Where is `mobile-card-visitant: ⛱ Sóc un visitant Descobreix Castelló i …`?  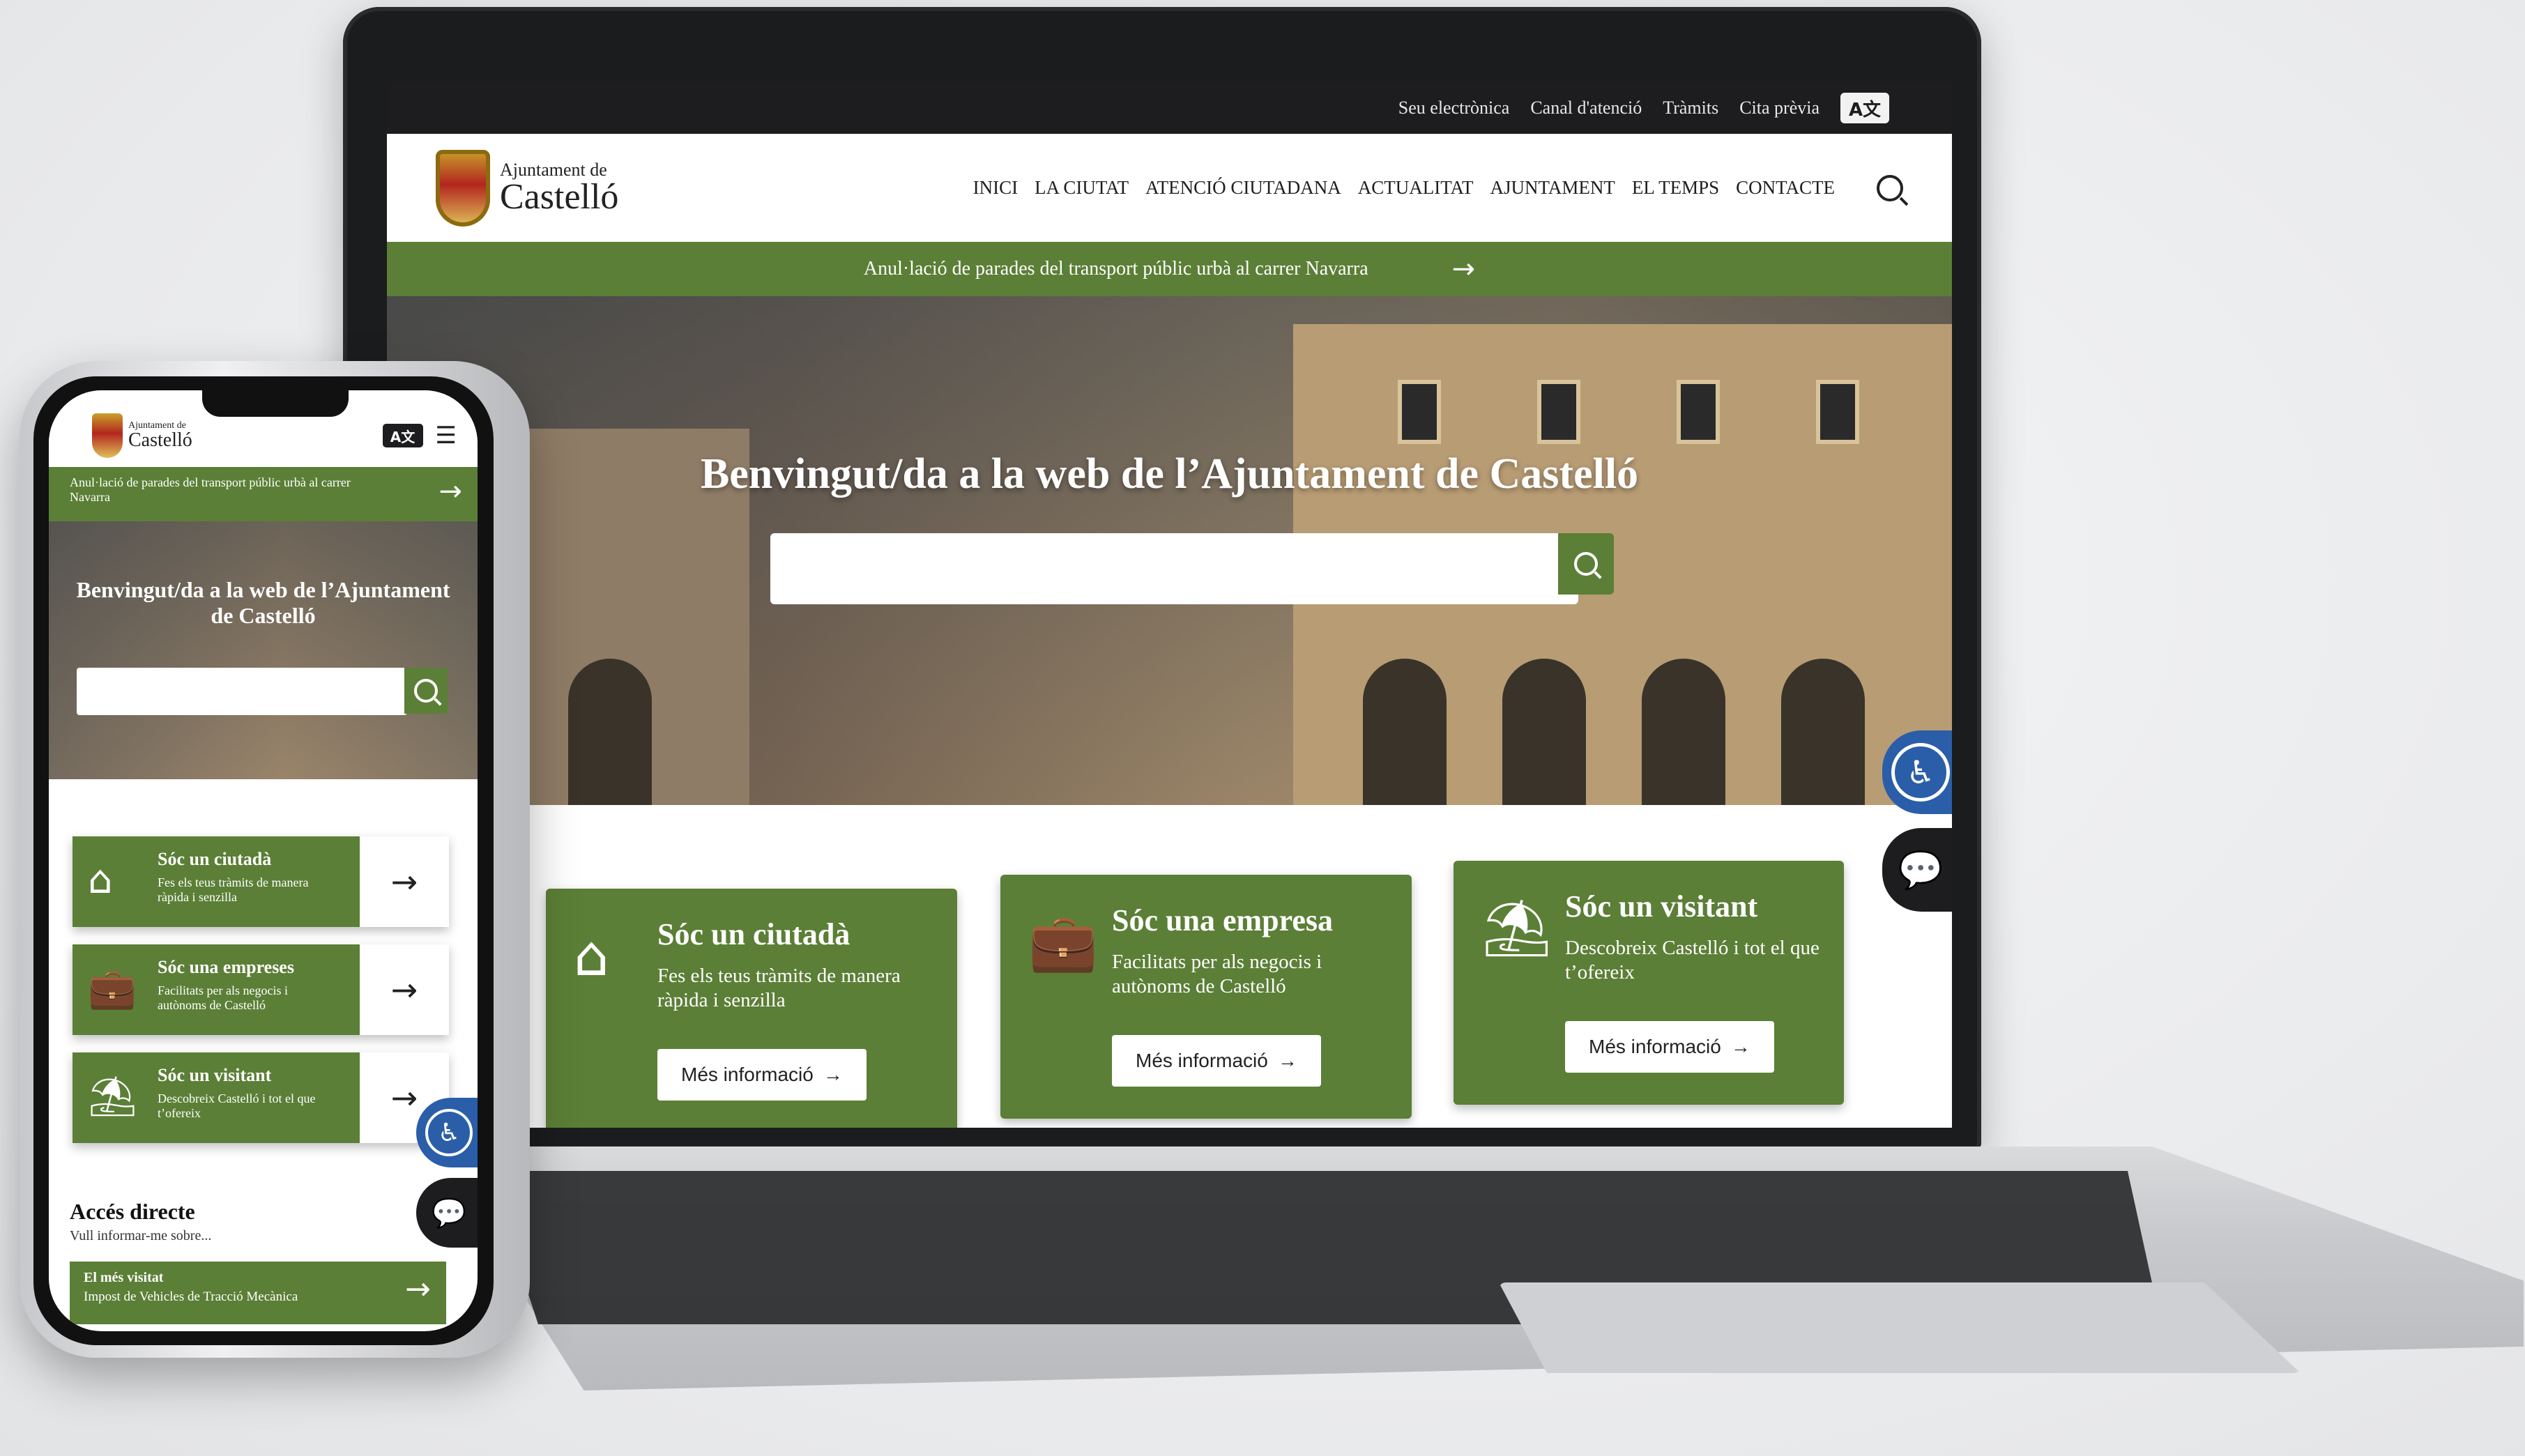 mobile-card-visitant: ⛱ Sóc un visitant Descobreix Castelló i … is located at coordinates (261, 1097).